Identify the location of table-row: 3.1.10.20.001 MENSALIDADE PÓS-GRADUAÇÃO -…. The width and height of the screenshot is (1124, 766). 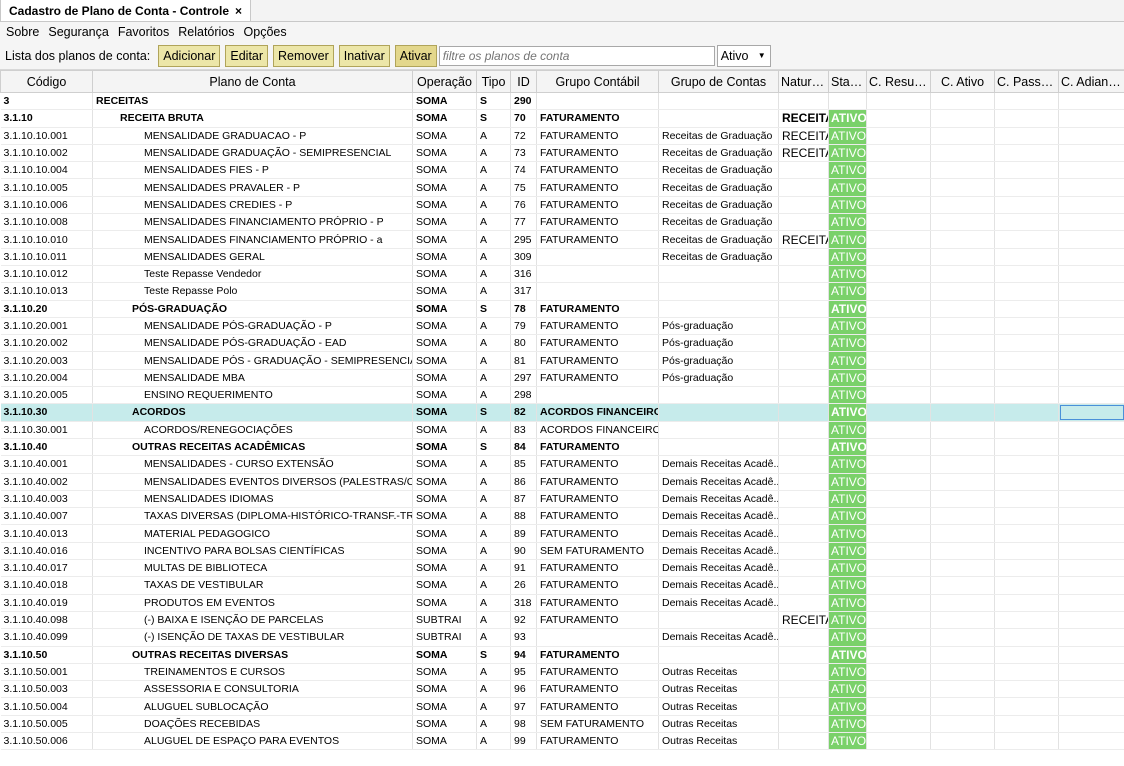
(562, 326).